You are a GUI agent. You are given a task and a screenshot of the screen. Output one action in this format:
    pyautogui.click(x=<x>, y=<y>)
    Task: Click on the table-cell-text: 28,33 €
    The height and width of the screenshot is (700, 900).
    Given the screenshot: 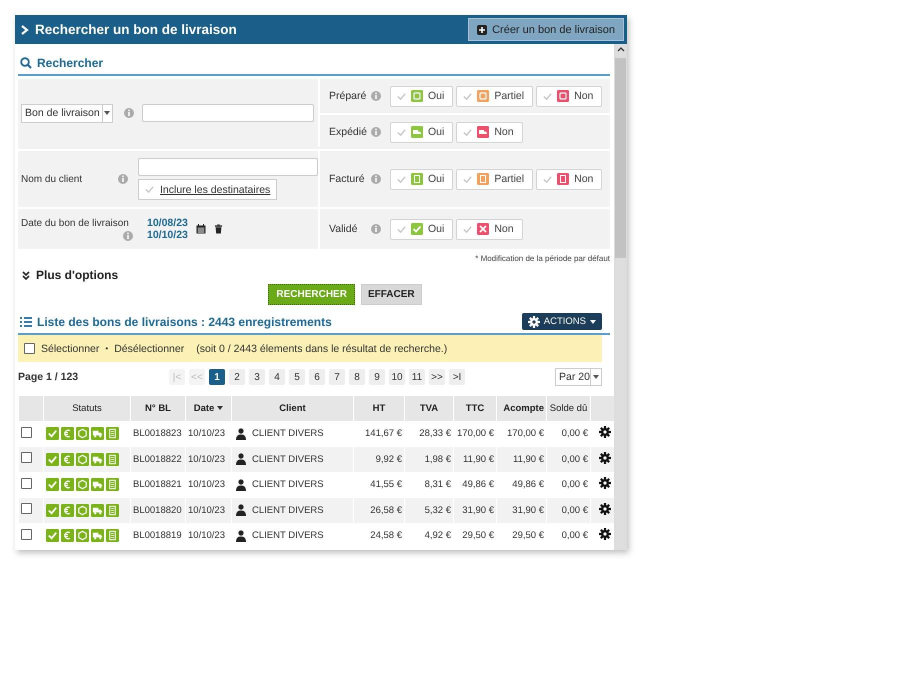 What is the action you would take?
    pyautogui.click(x=435, y=434)
    